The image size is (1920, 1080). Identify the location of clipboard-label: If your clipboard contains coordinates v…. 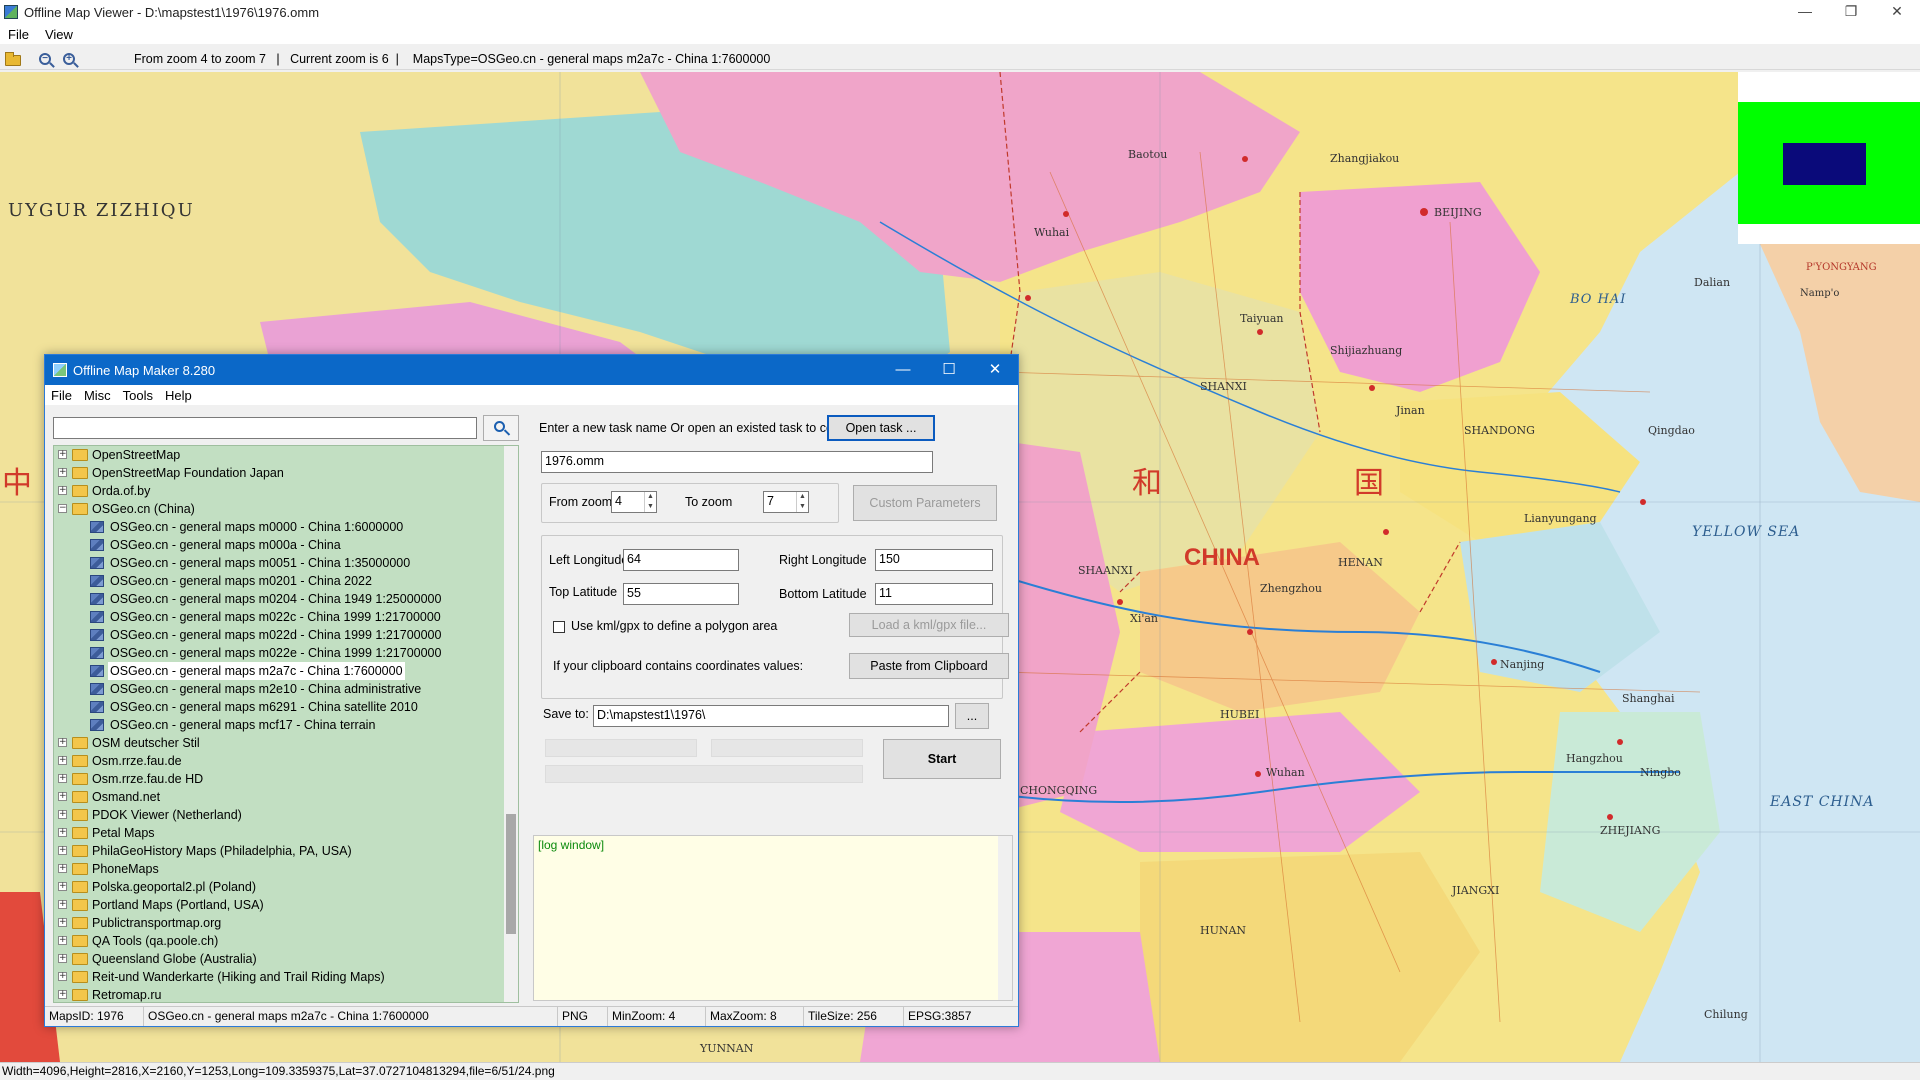
(678, 666).